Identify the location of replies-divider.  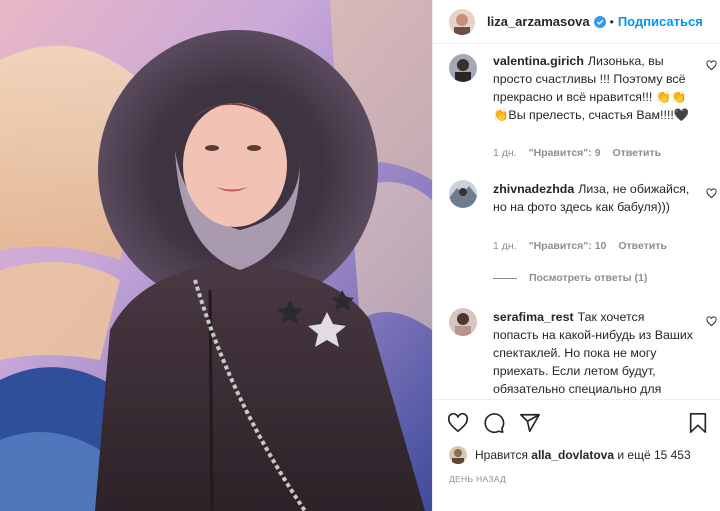
(505, 278).